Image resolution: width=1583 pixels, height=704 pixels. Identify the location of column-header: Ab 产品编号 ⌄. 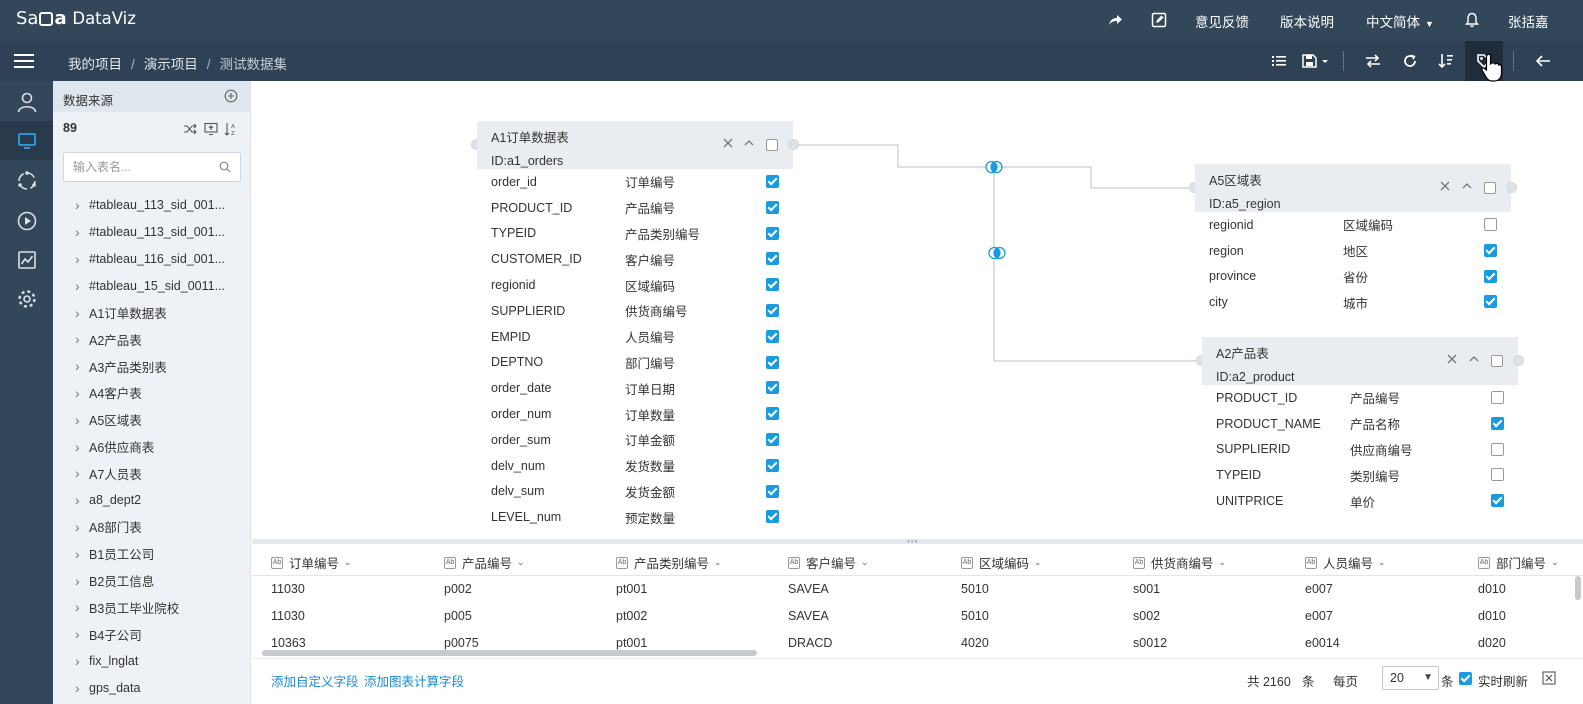
(484, 562).